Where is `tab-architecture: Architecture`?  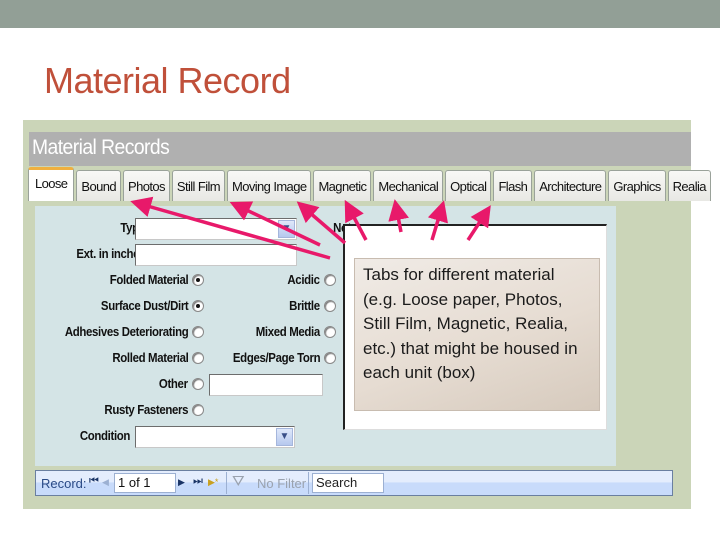
tab-architecture: Architecture is located at coordinates (570, 185).